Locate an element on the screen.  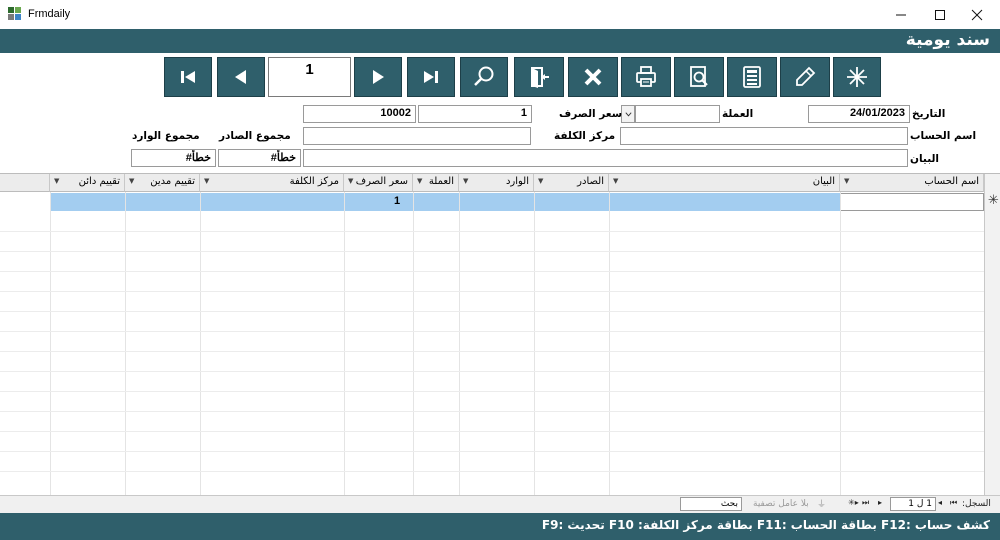
nav-new-icon: ▸✳ is located at coordinates (853, 502).